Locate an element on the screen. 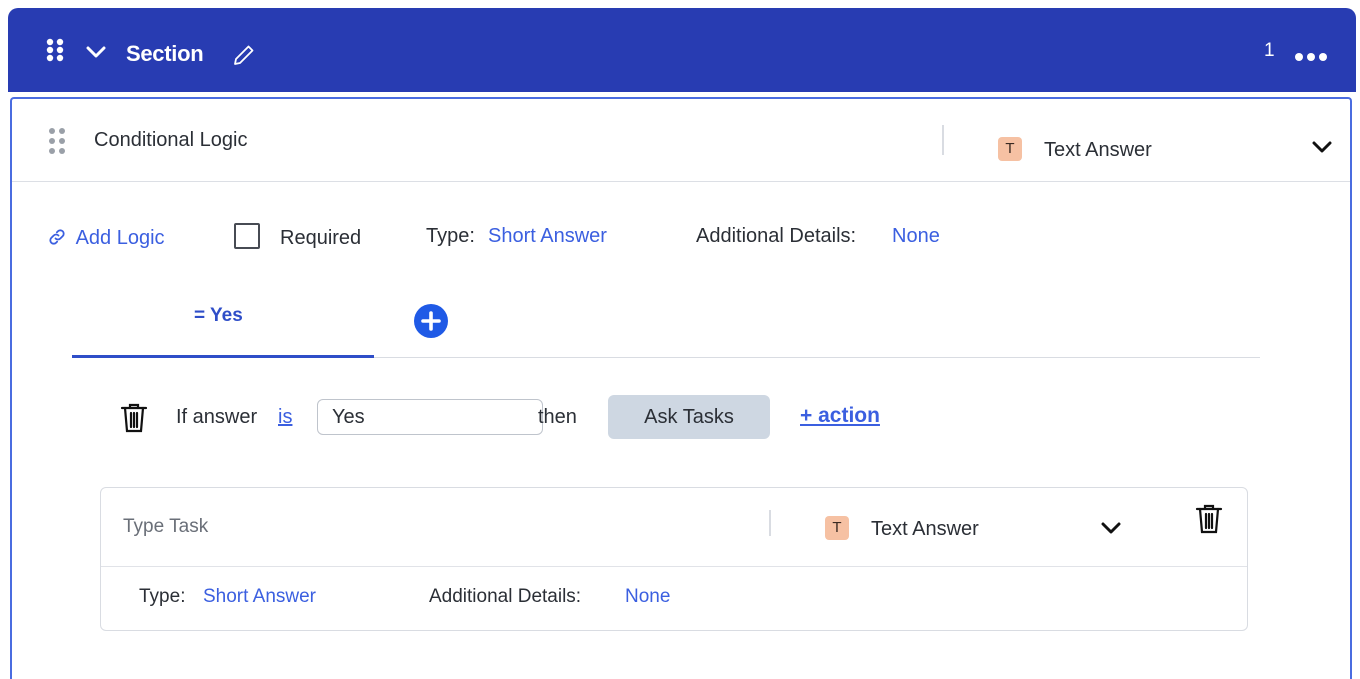 The height and width of the screenshot is (679, 1360). required-checkbox is located at coordinates (247, 236).